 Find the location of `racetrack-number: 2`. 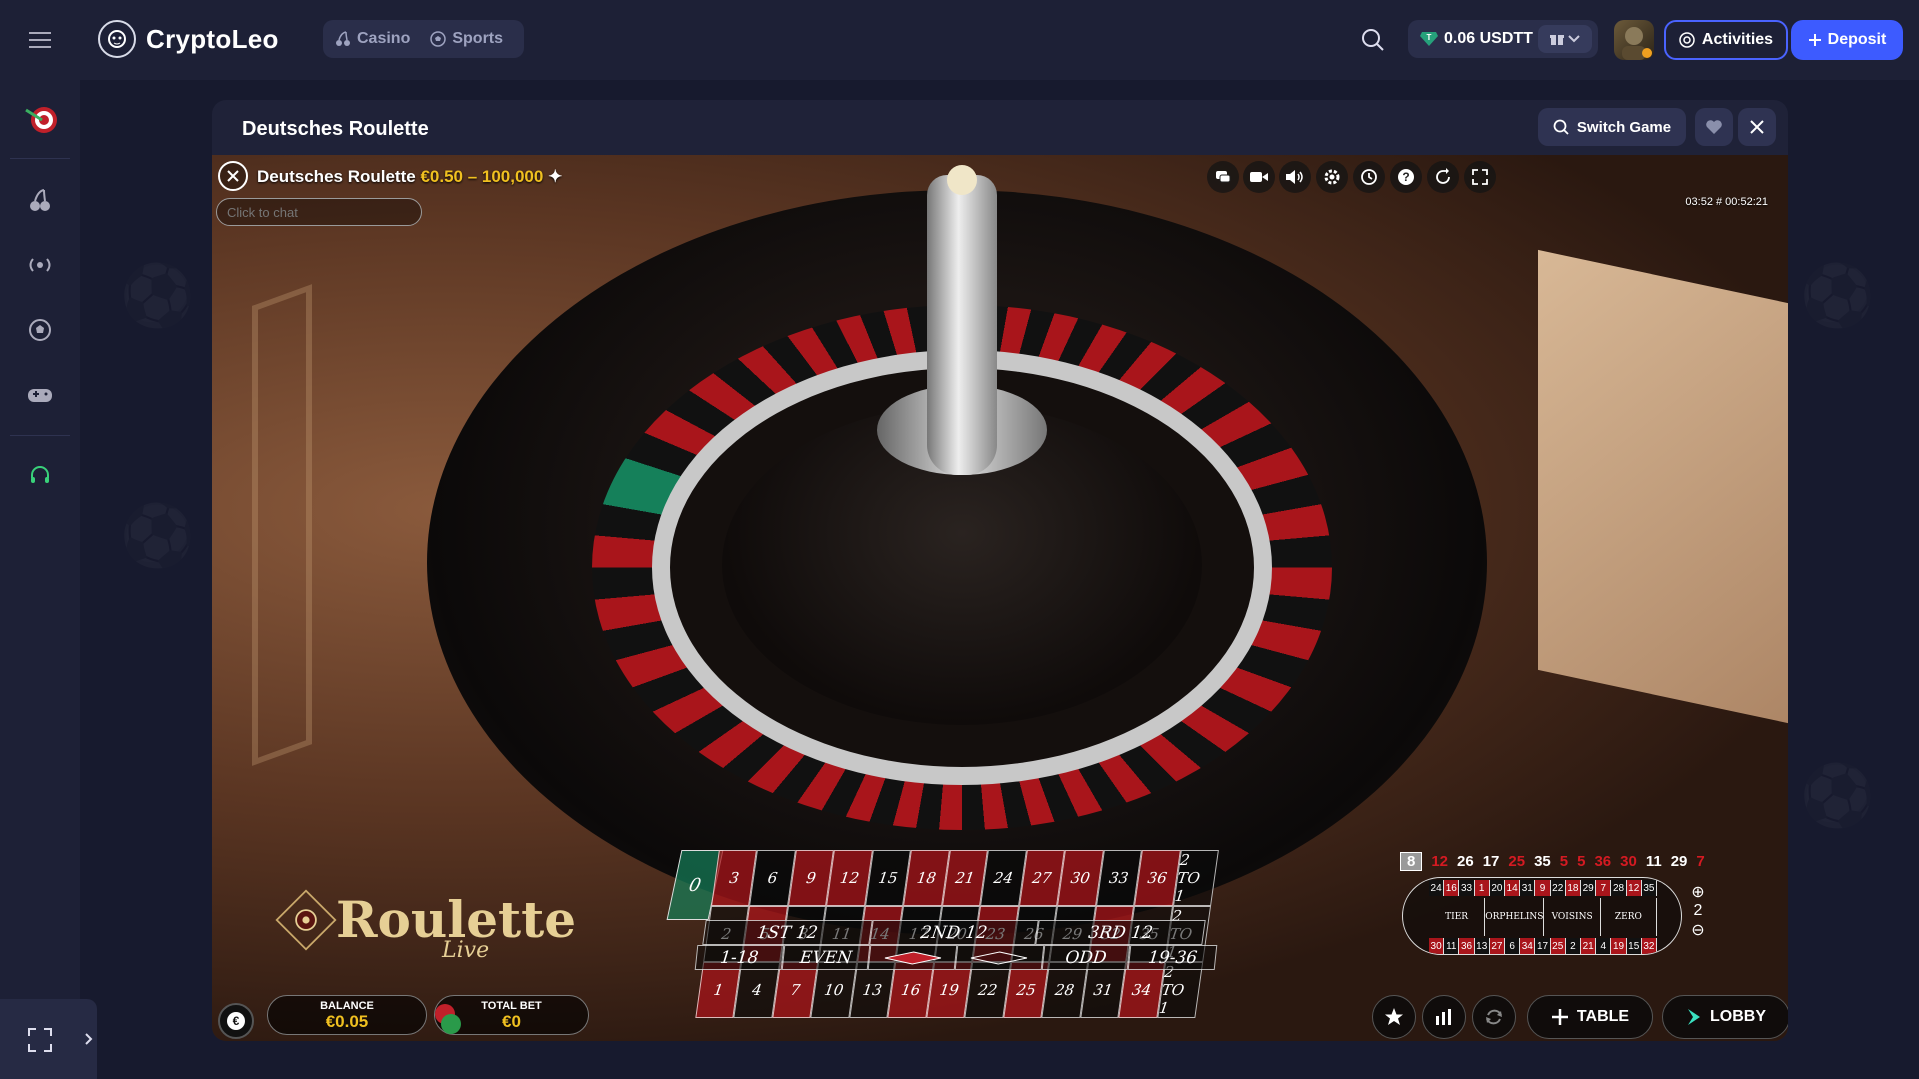

racetrack-number: 2 is located at coordinates (1573, 946).